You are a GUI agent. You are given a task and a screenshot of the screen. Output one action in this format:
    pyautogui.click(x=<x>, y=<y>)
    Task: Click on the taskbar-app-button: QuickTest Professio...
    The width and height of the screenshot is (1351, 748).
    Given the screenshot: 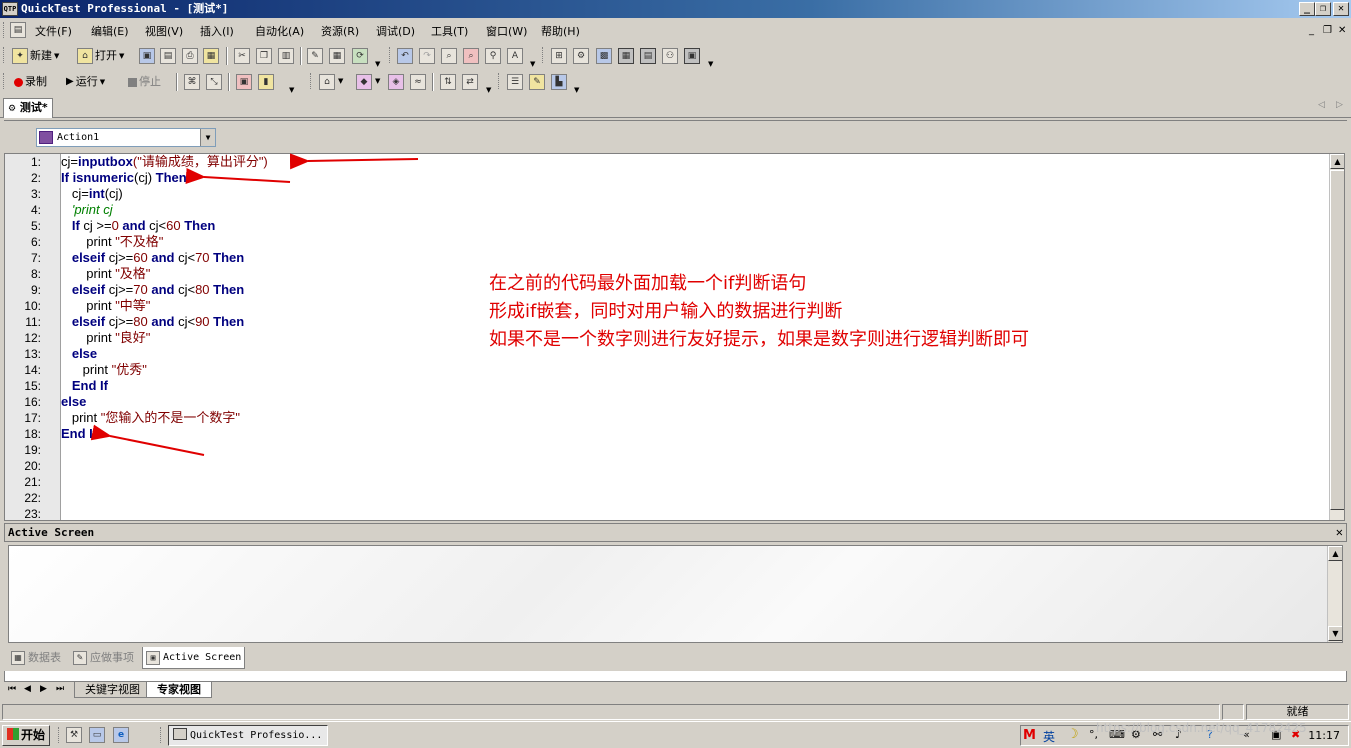 What is the action you would take?
    pyautogui.click(x=248, y=735)
    